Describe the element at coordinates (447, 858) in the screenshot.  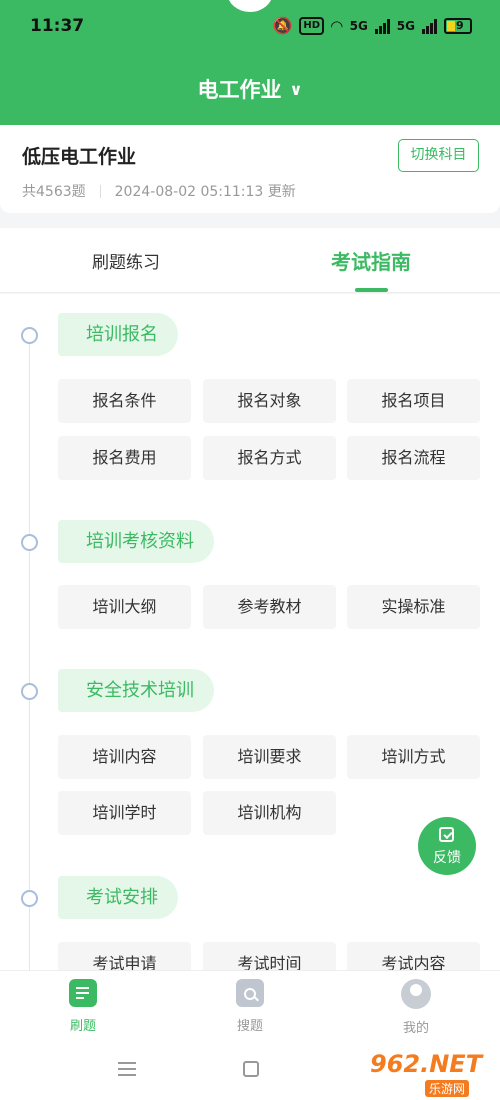
I see `feedback-label: 反馈` at that location.